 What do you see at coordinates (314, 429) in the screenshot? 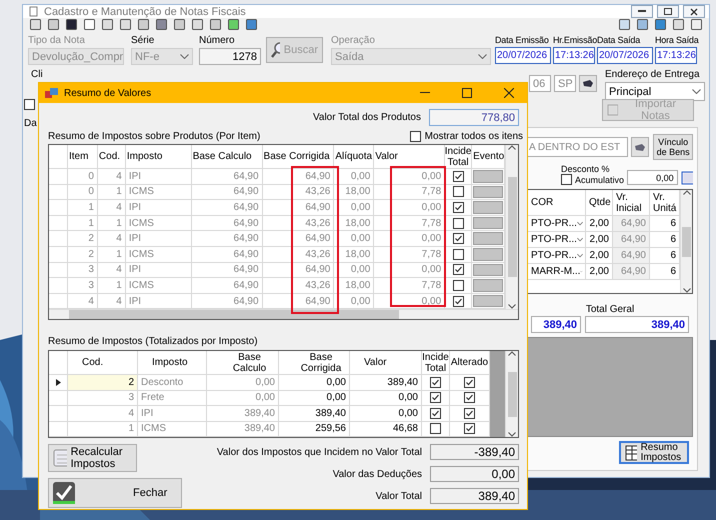
I see `table-cell: 259,56` at bounding box center [314, 429].